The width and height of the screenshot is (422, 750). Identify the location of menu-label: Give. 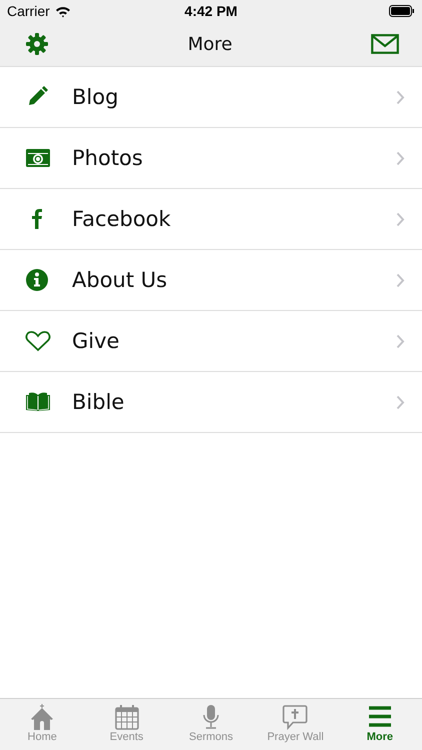
(96, 341).